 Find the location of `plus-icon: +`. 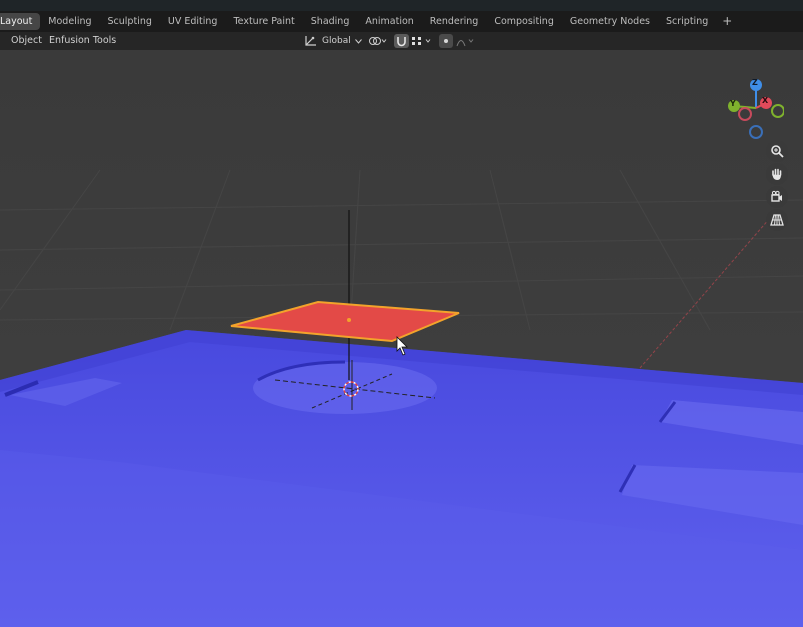

plus-icon: + is located at coordinates (727, 21).